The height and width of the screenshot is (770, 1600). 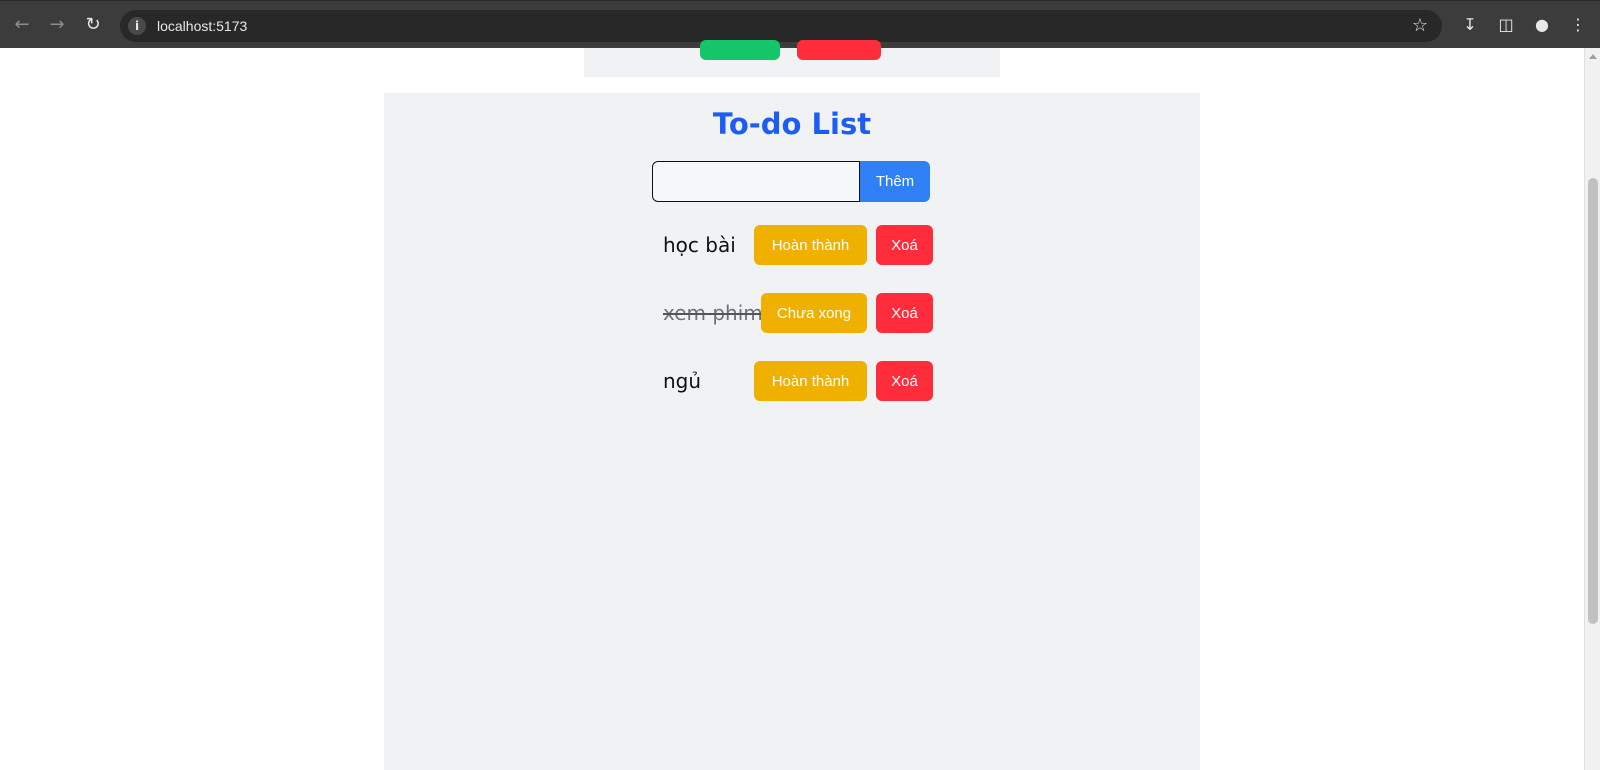 I want to click on back-icon: ←, so click(x=22, y=25).